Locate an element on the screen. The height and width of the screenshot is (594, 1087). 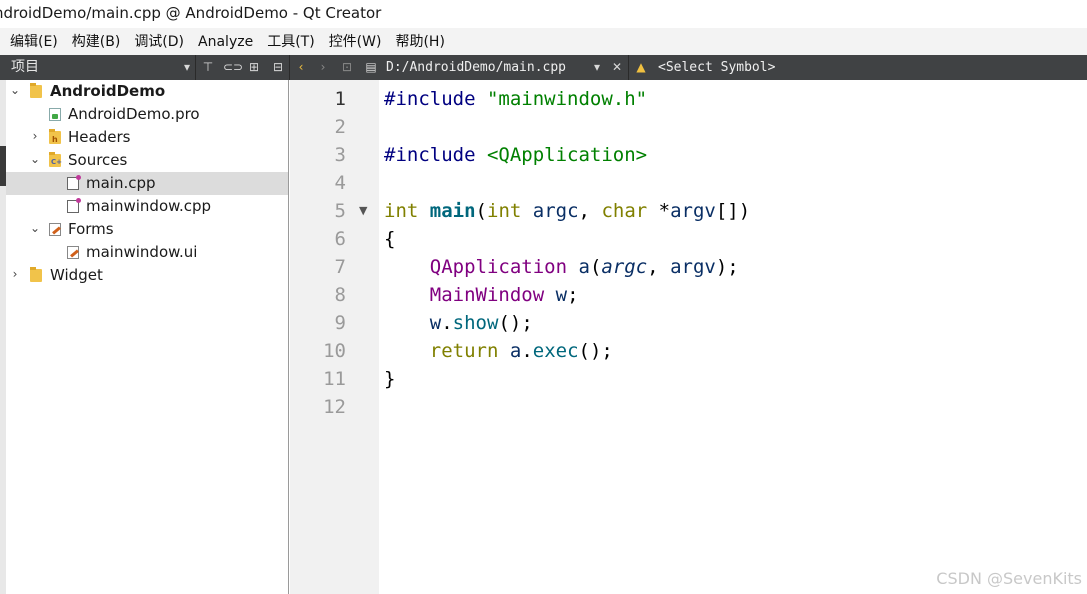
code-line: #include <QApplication> is located at coordinates (515, 155).